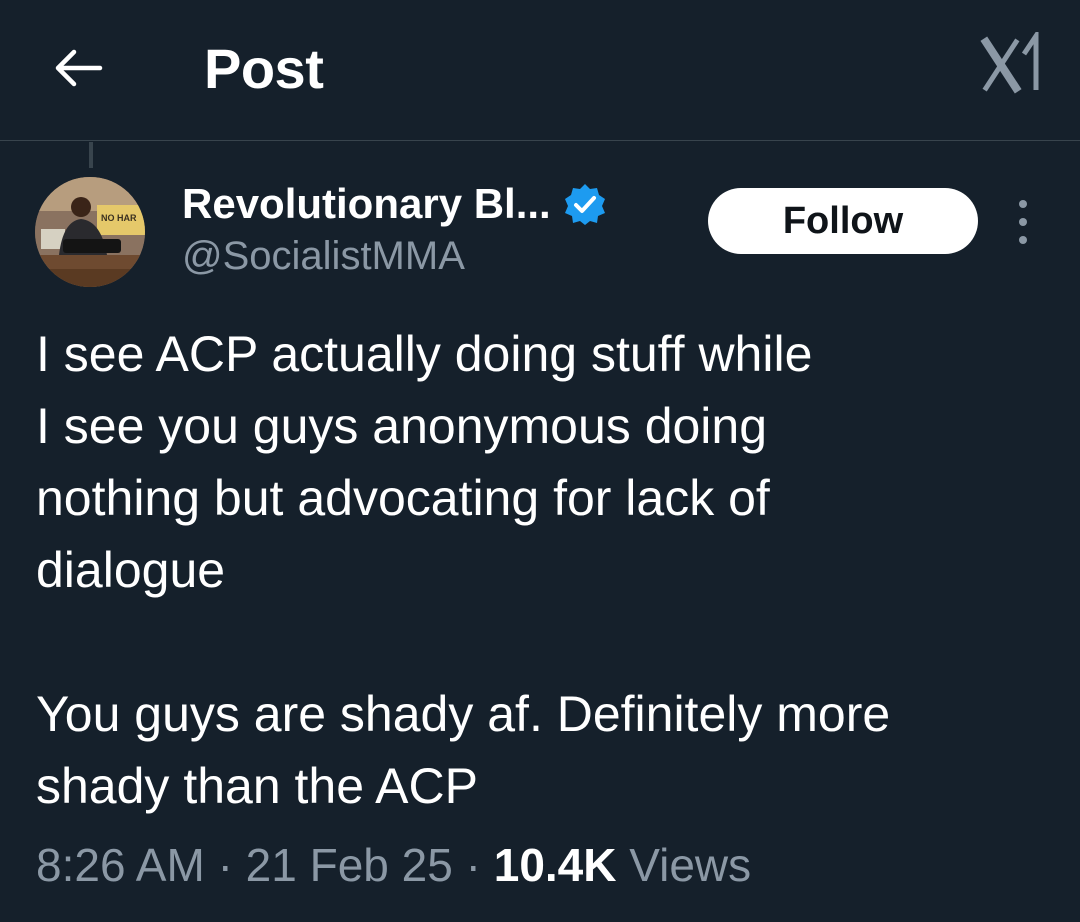  Describe the element at coordinates (91, 155) in the screenshot. I see `thread-connector` at that location.